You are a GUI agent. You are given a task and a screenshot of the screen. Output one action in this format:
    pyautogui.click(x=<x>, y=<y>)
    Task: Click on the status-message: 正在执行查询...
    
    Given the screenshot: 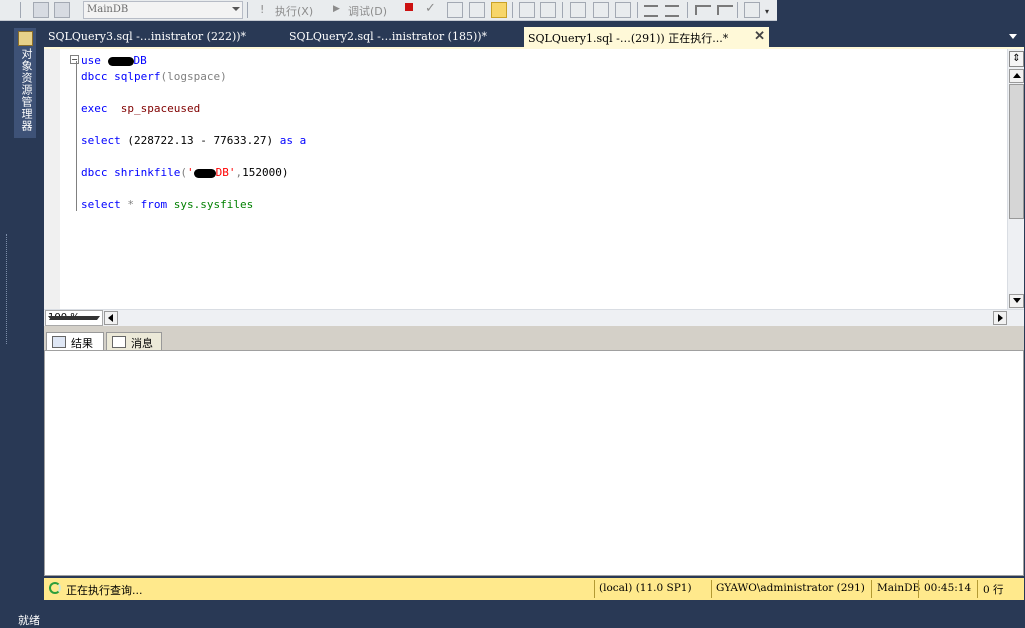 What is the action you would take?
    pyautogui.click(x=104, y=590)
    